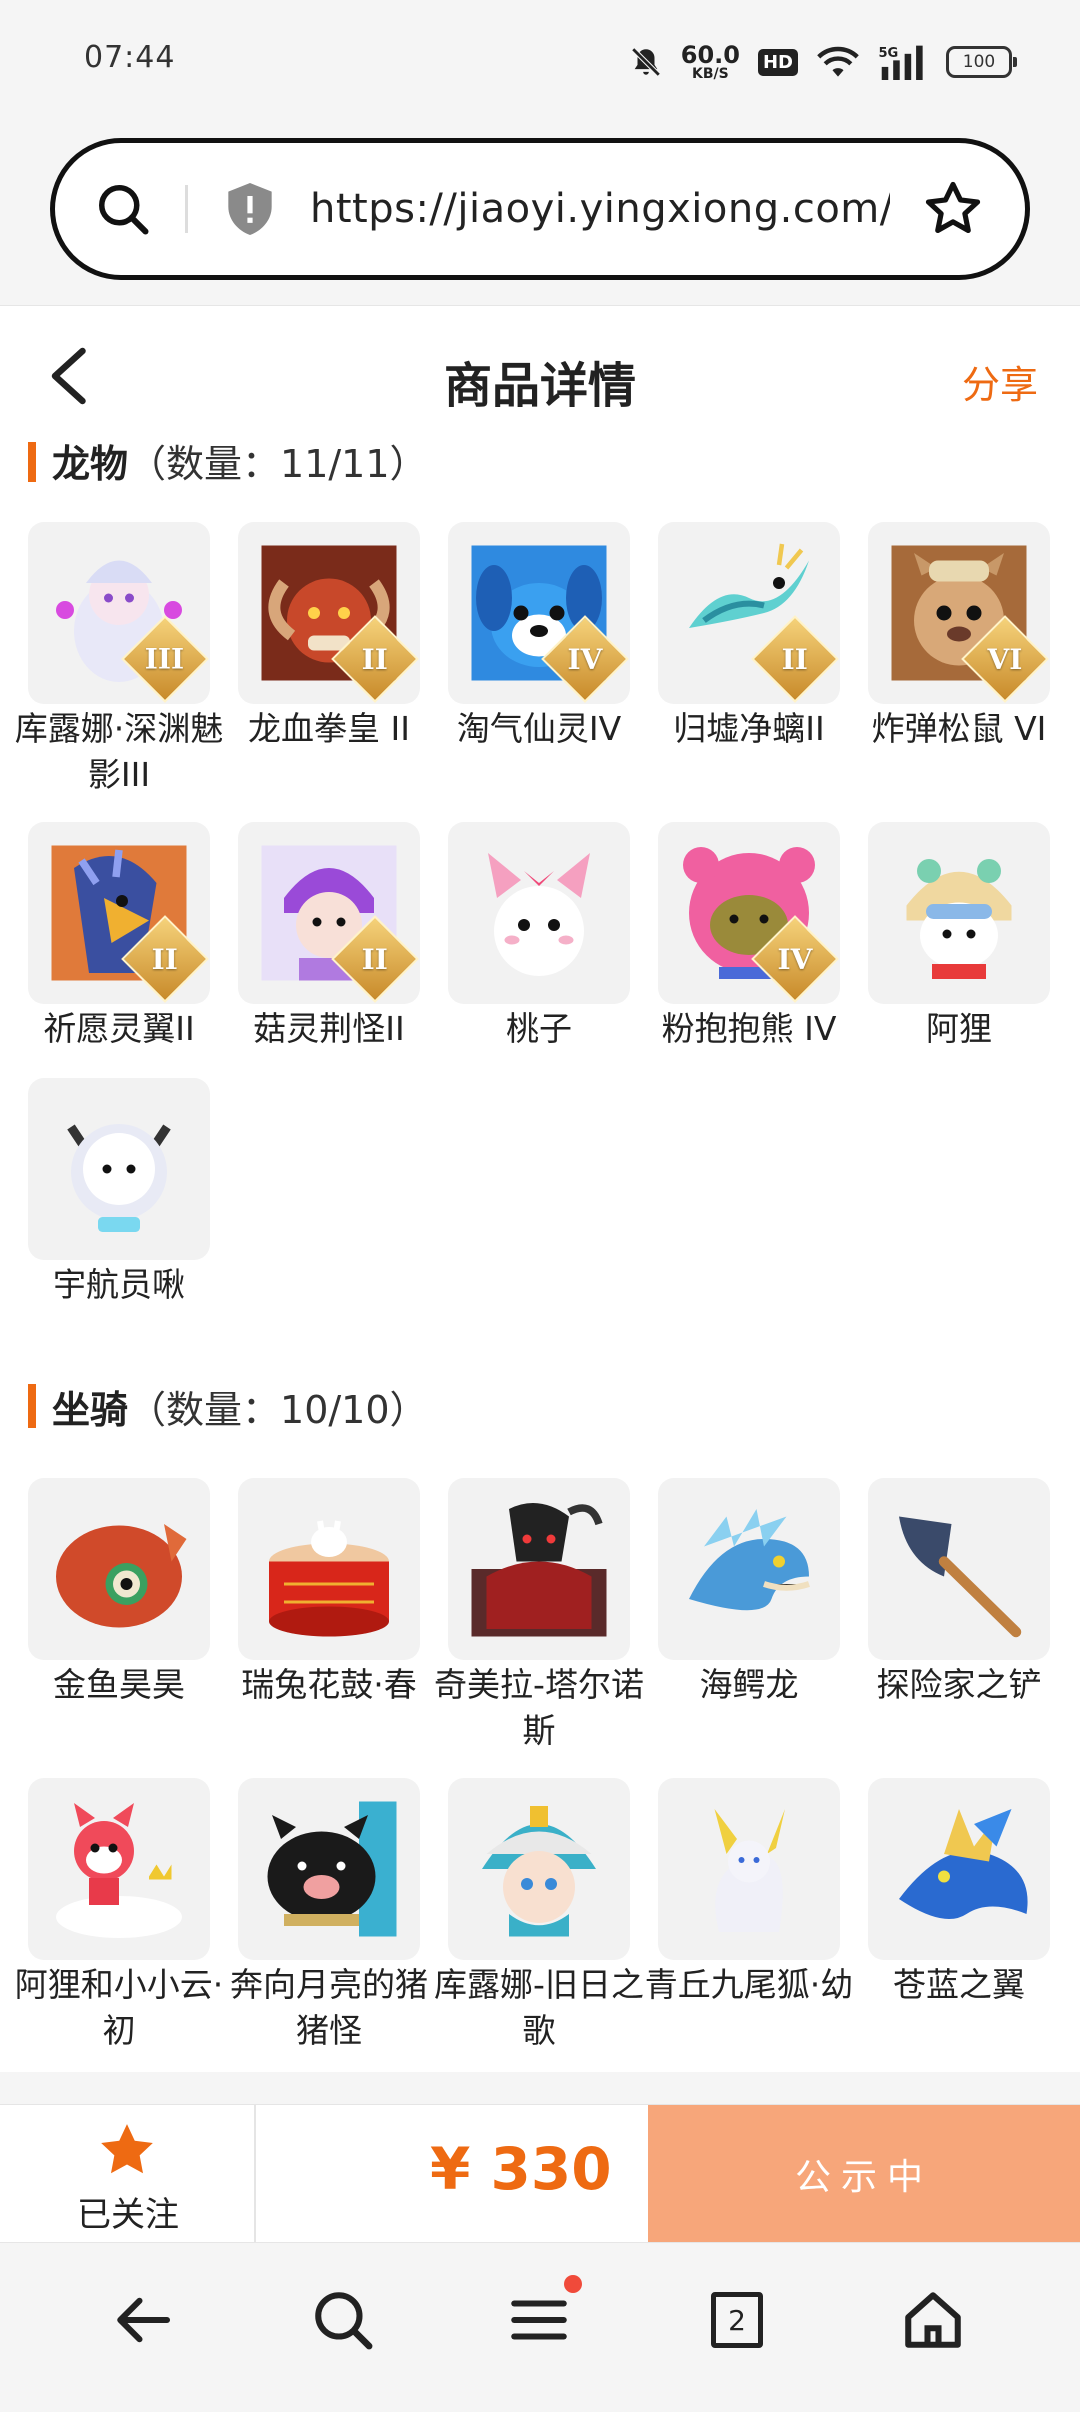 The width and height of the screenshot is (1080, 2412). I want to click on mount-name: 奇美拉-塔尔诺斯, so click(539, 1707).